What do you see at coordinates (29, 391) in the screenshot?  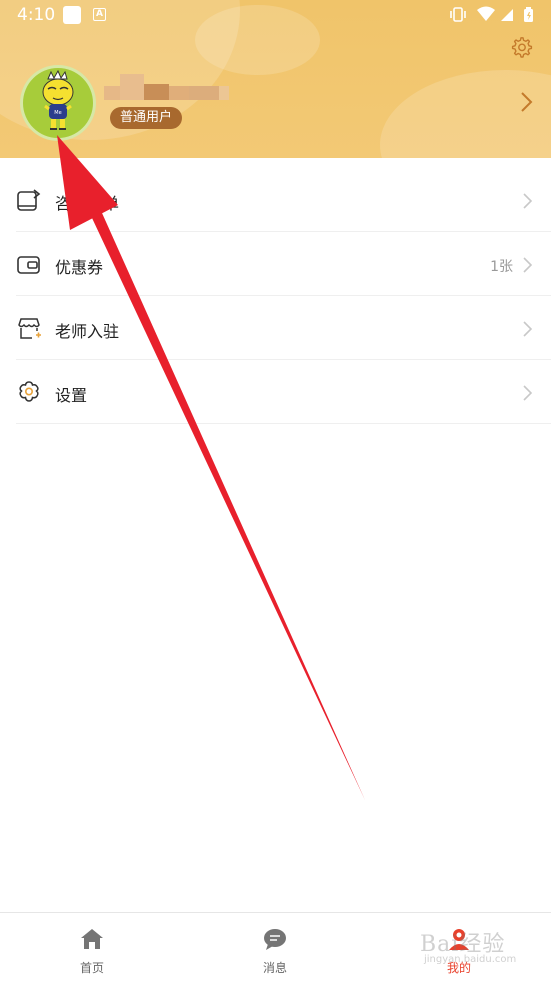 I see `settings-gear-icon` at bounding box center [29, 391].